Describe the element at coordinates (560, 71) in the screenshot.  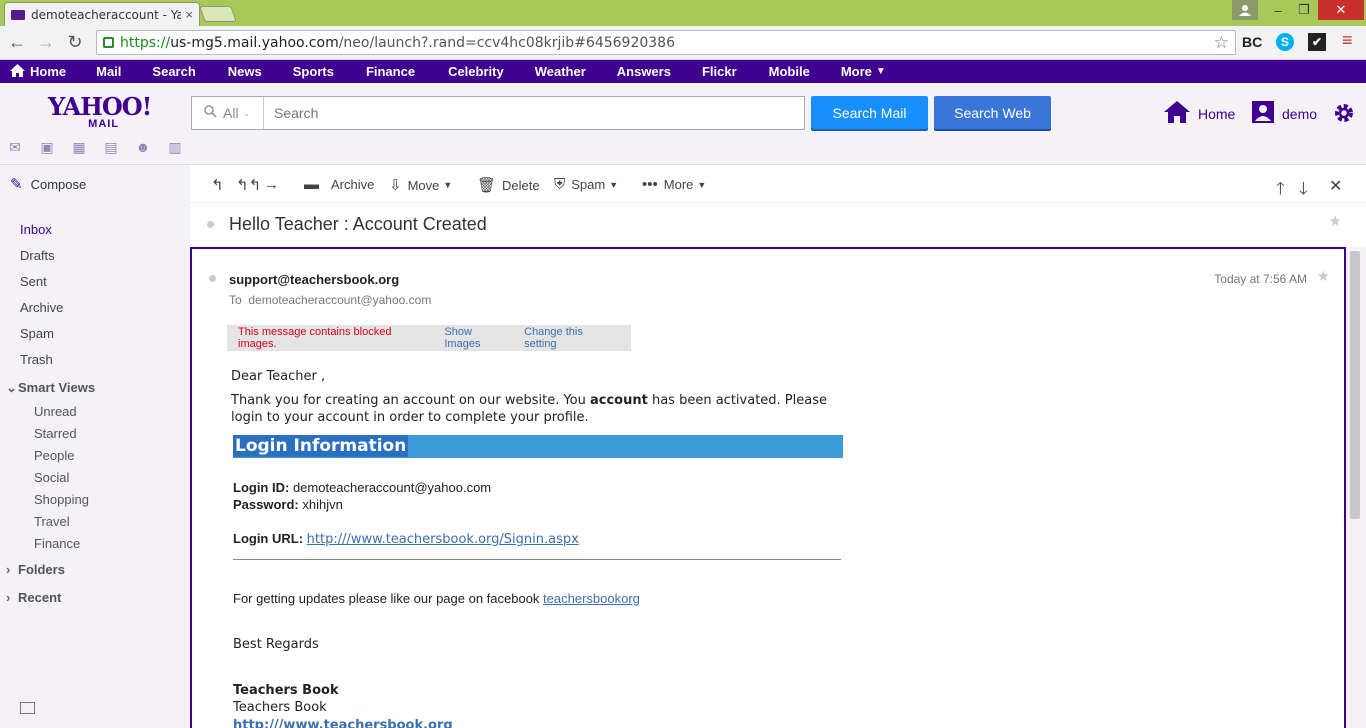
I see `nav-weather: Weather` at that location.